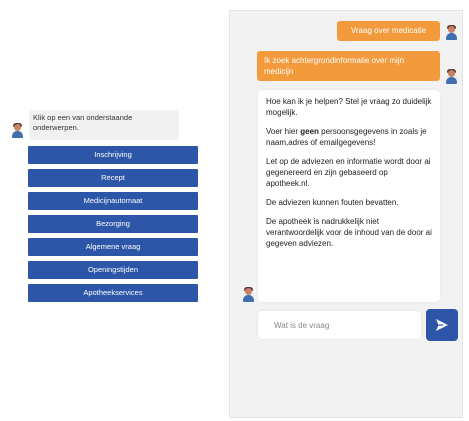  Describe the element at coordinates (113, 270) in the screenshot. I see `menu-button-openingstijden: Openingstijden` at that location.